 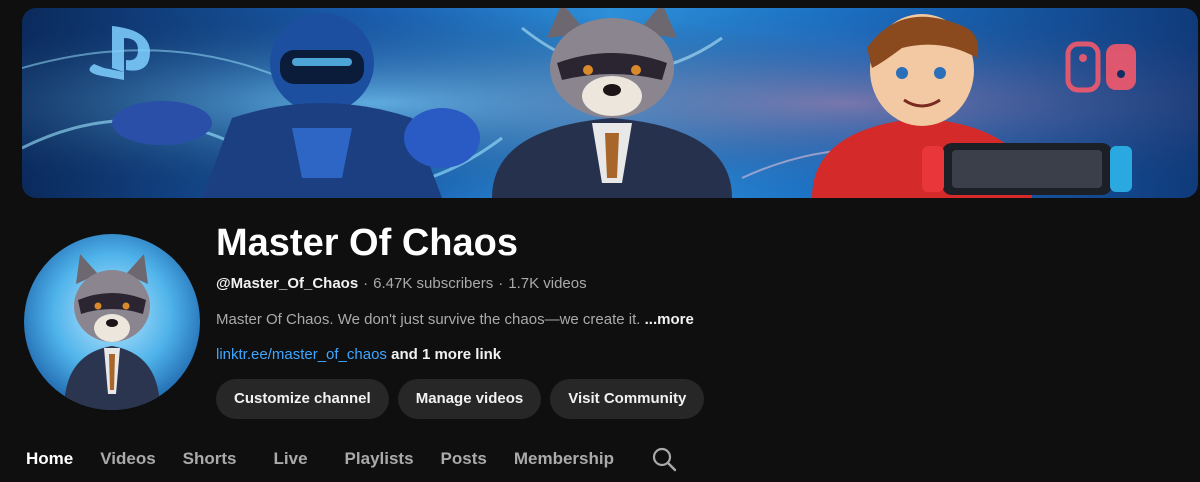 What do you see at coordinates (112, 332) in the screenshot?
I see `raccoon-avatar-icon` at bounding box center [112, 332].